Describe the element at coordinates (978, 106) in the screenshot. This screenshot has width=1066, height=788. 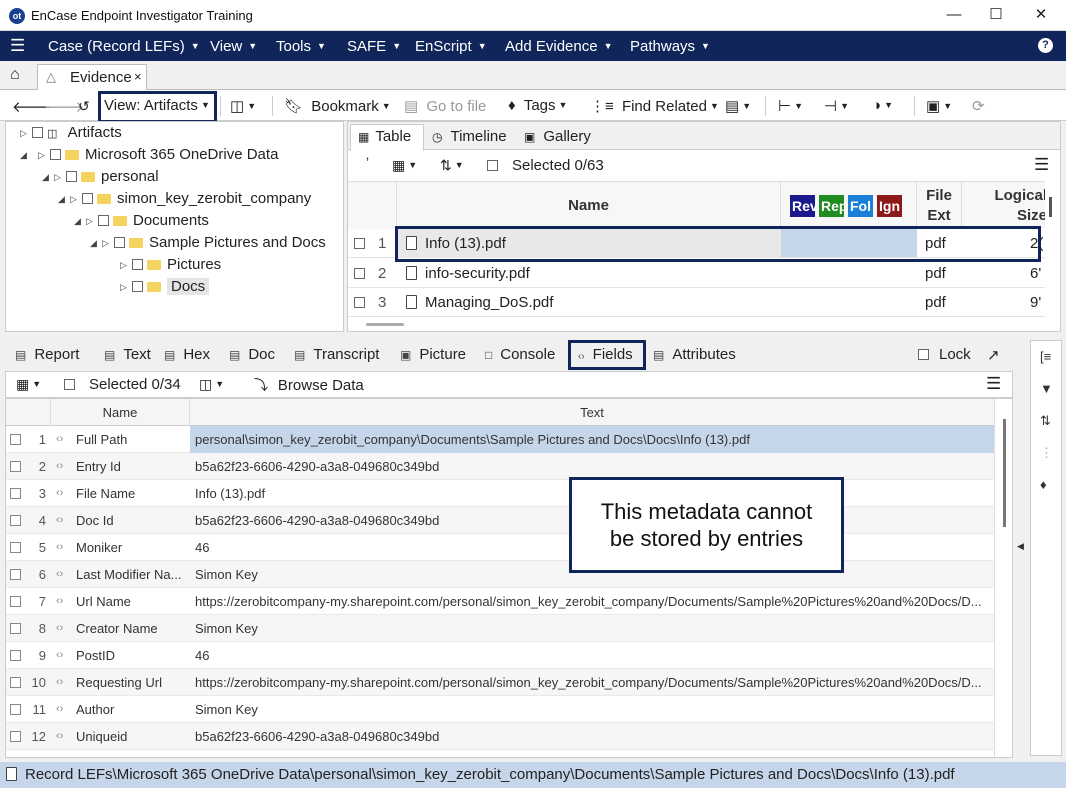
I see `refresh-icon: ⟳` at that location.